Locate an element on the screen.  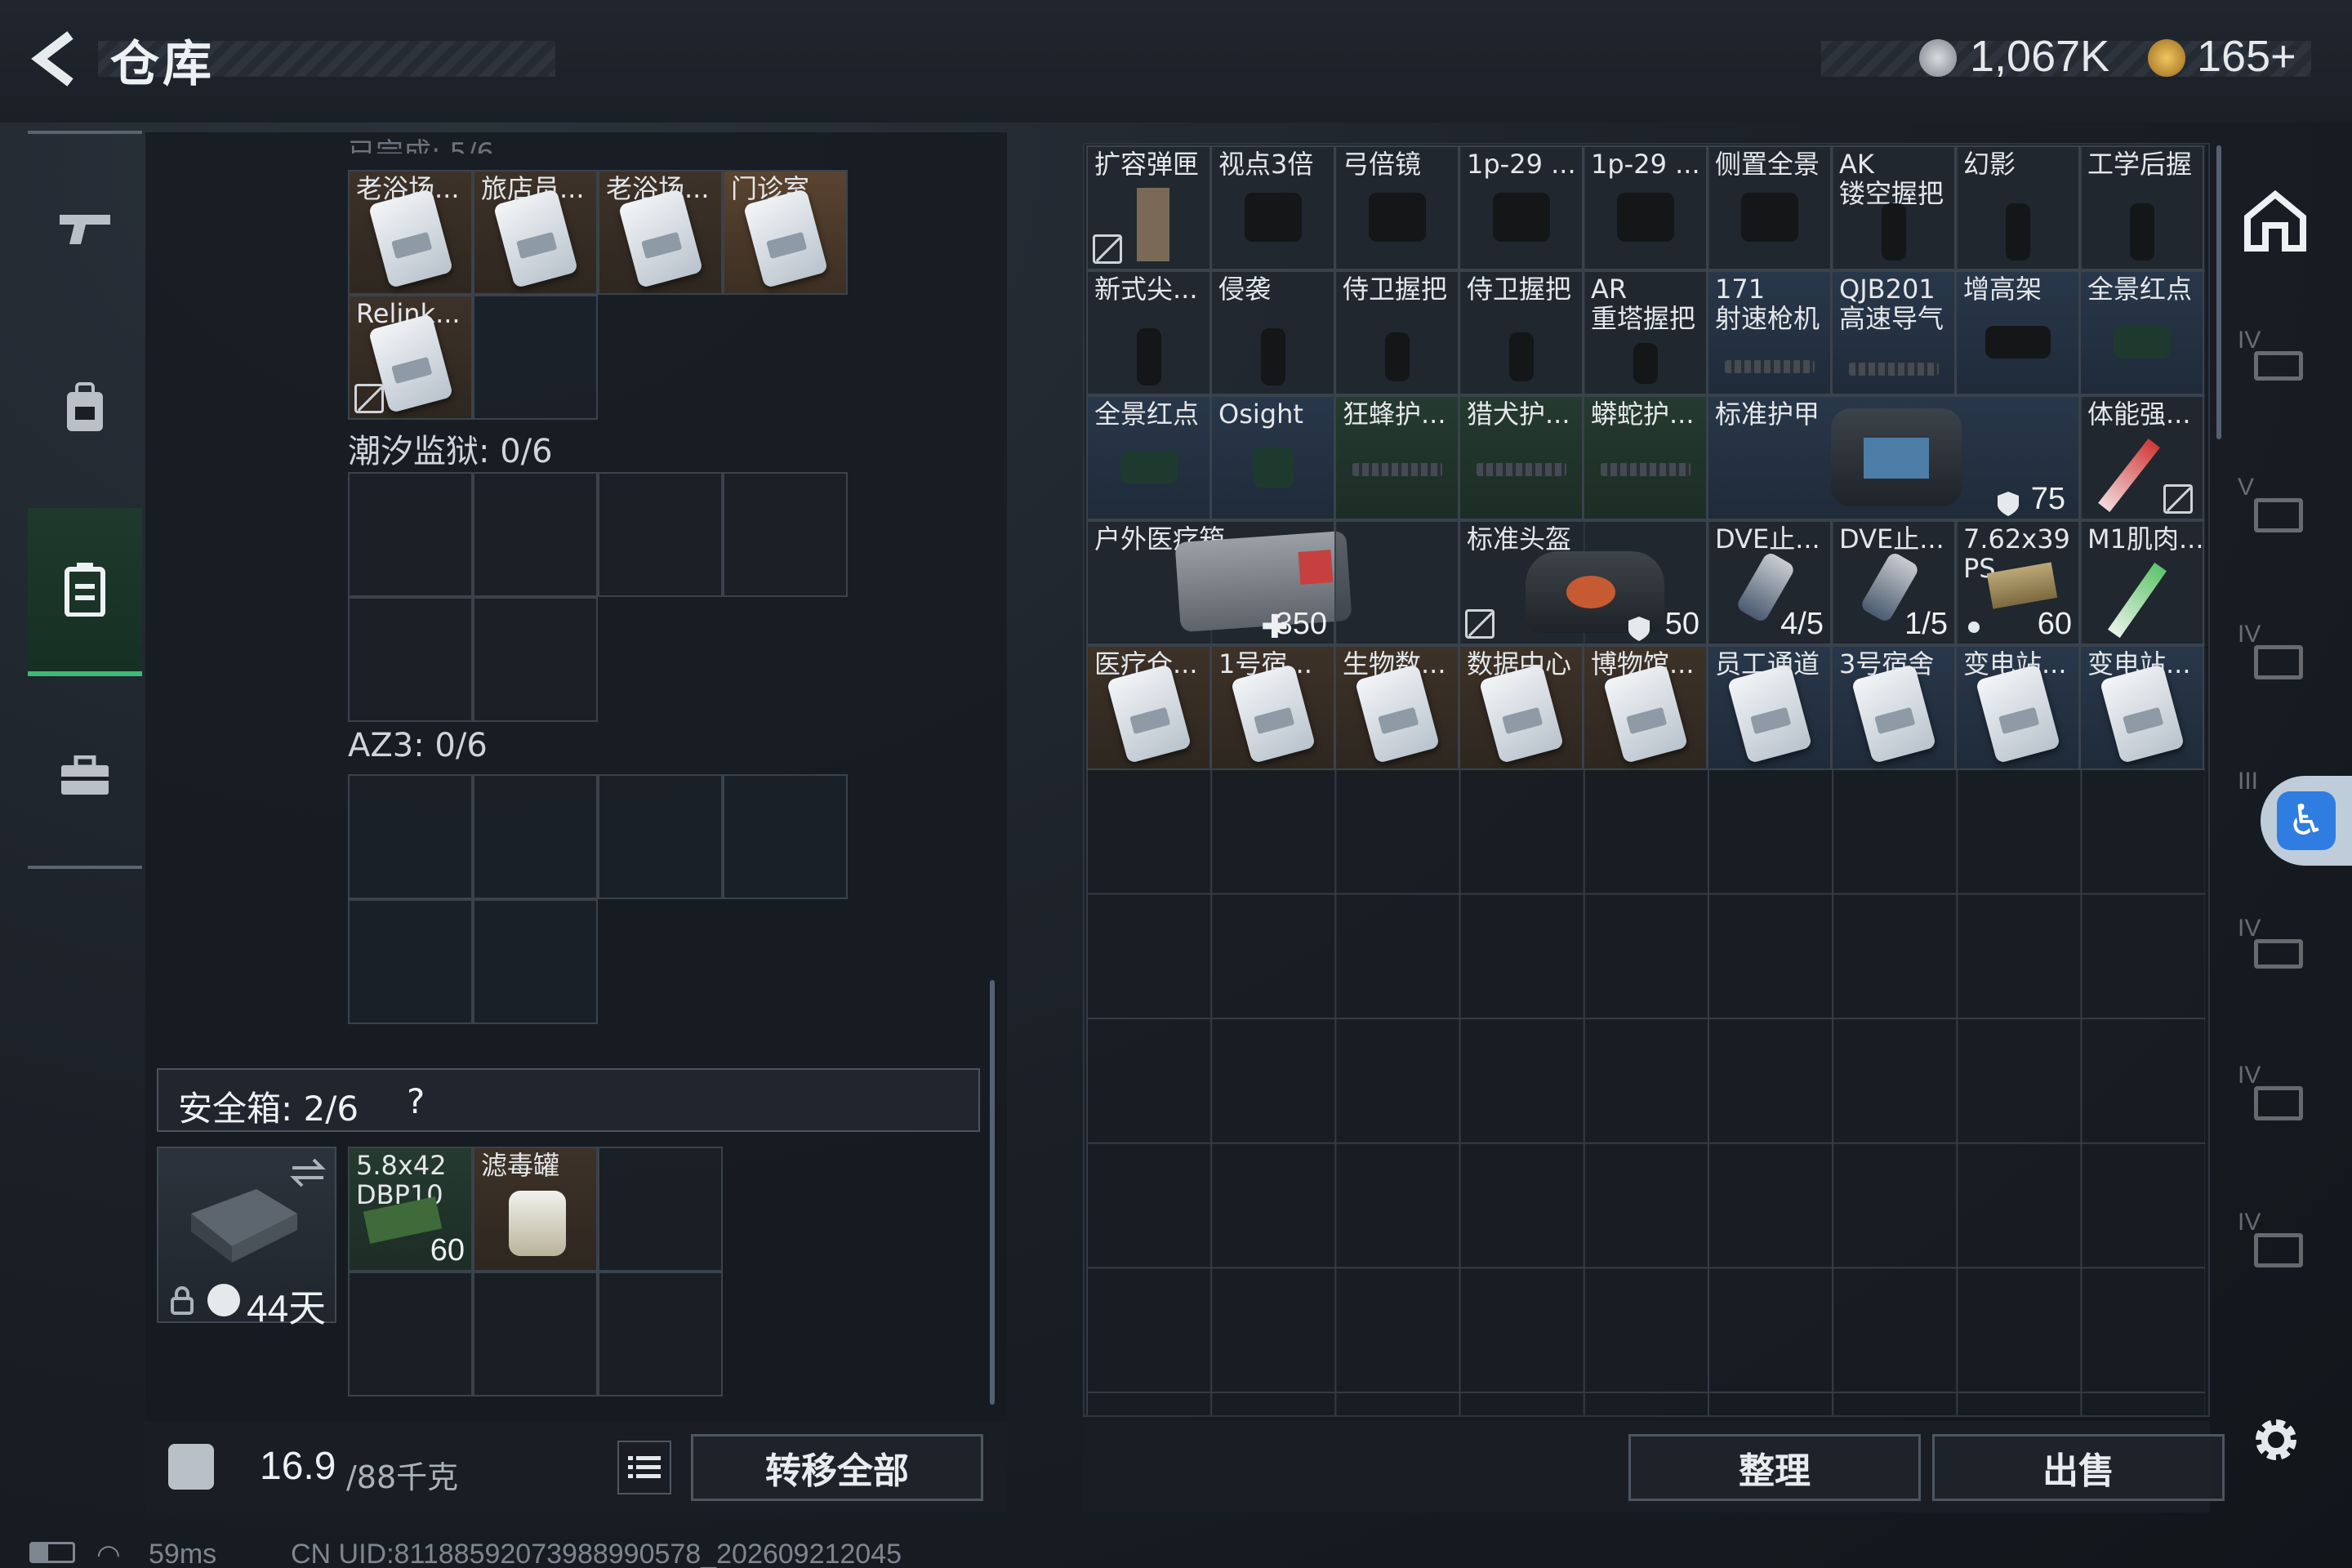
osight-icon is located at coordinates (1273, 467).